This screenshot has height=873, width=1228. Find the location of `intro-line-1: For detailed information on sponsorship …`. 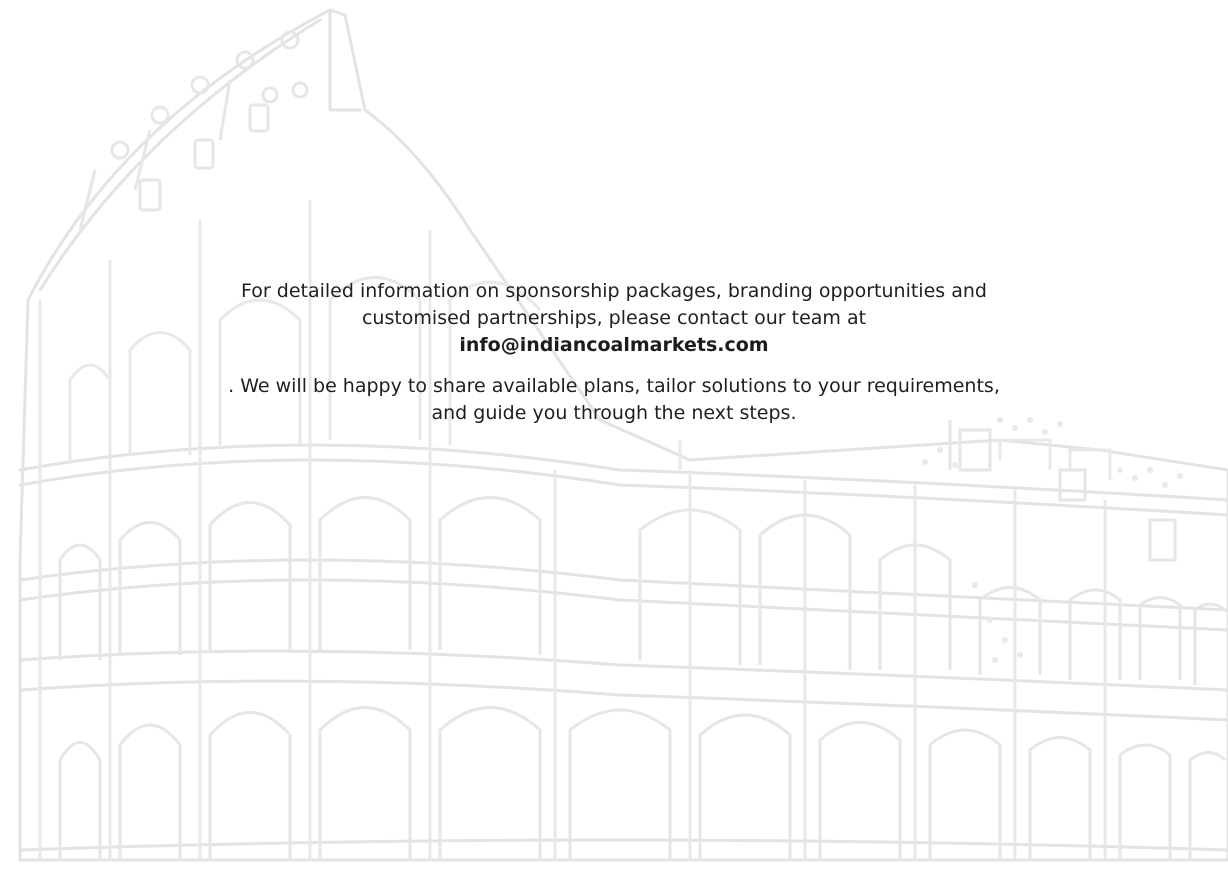

intro-line-1: For detailed information on sponsorship … is located at coordinates (614, 291).